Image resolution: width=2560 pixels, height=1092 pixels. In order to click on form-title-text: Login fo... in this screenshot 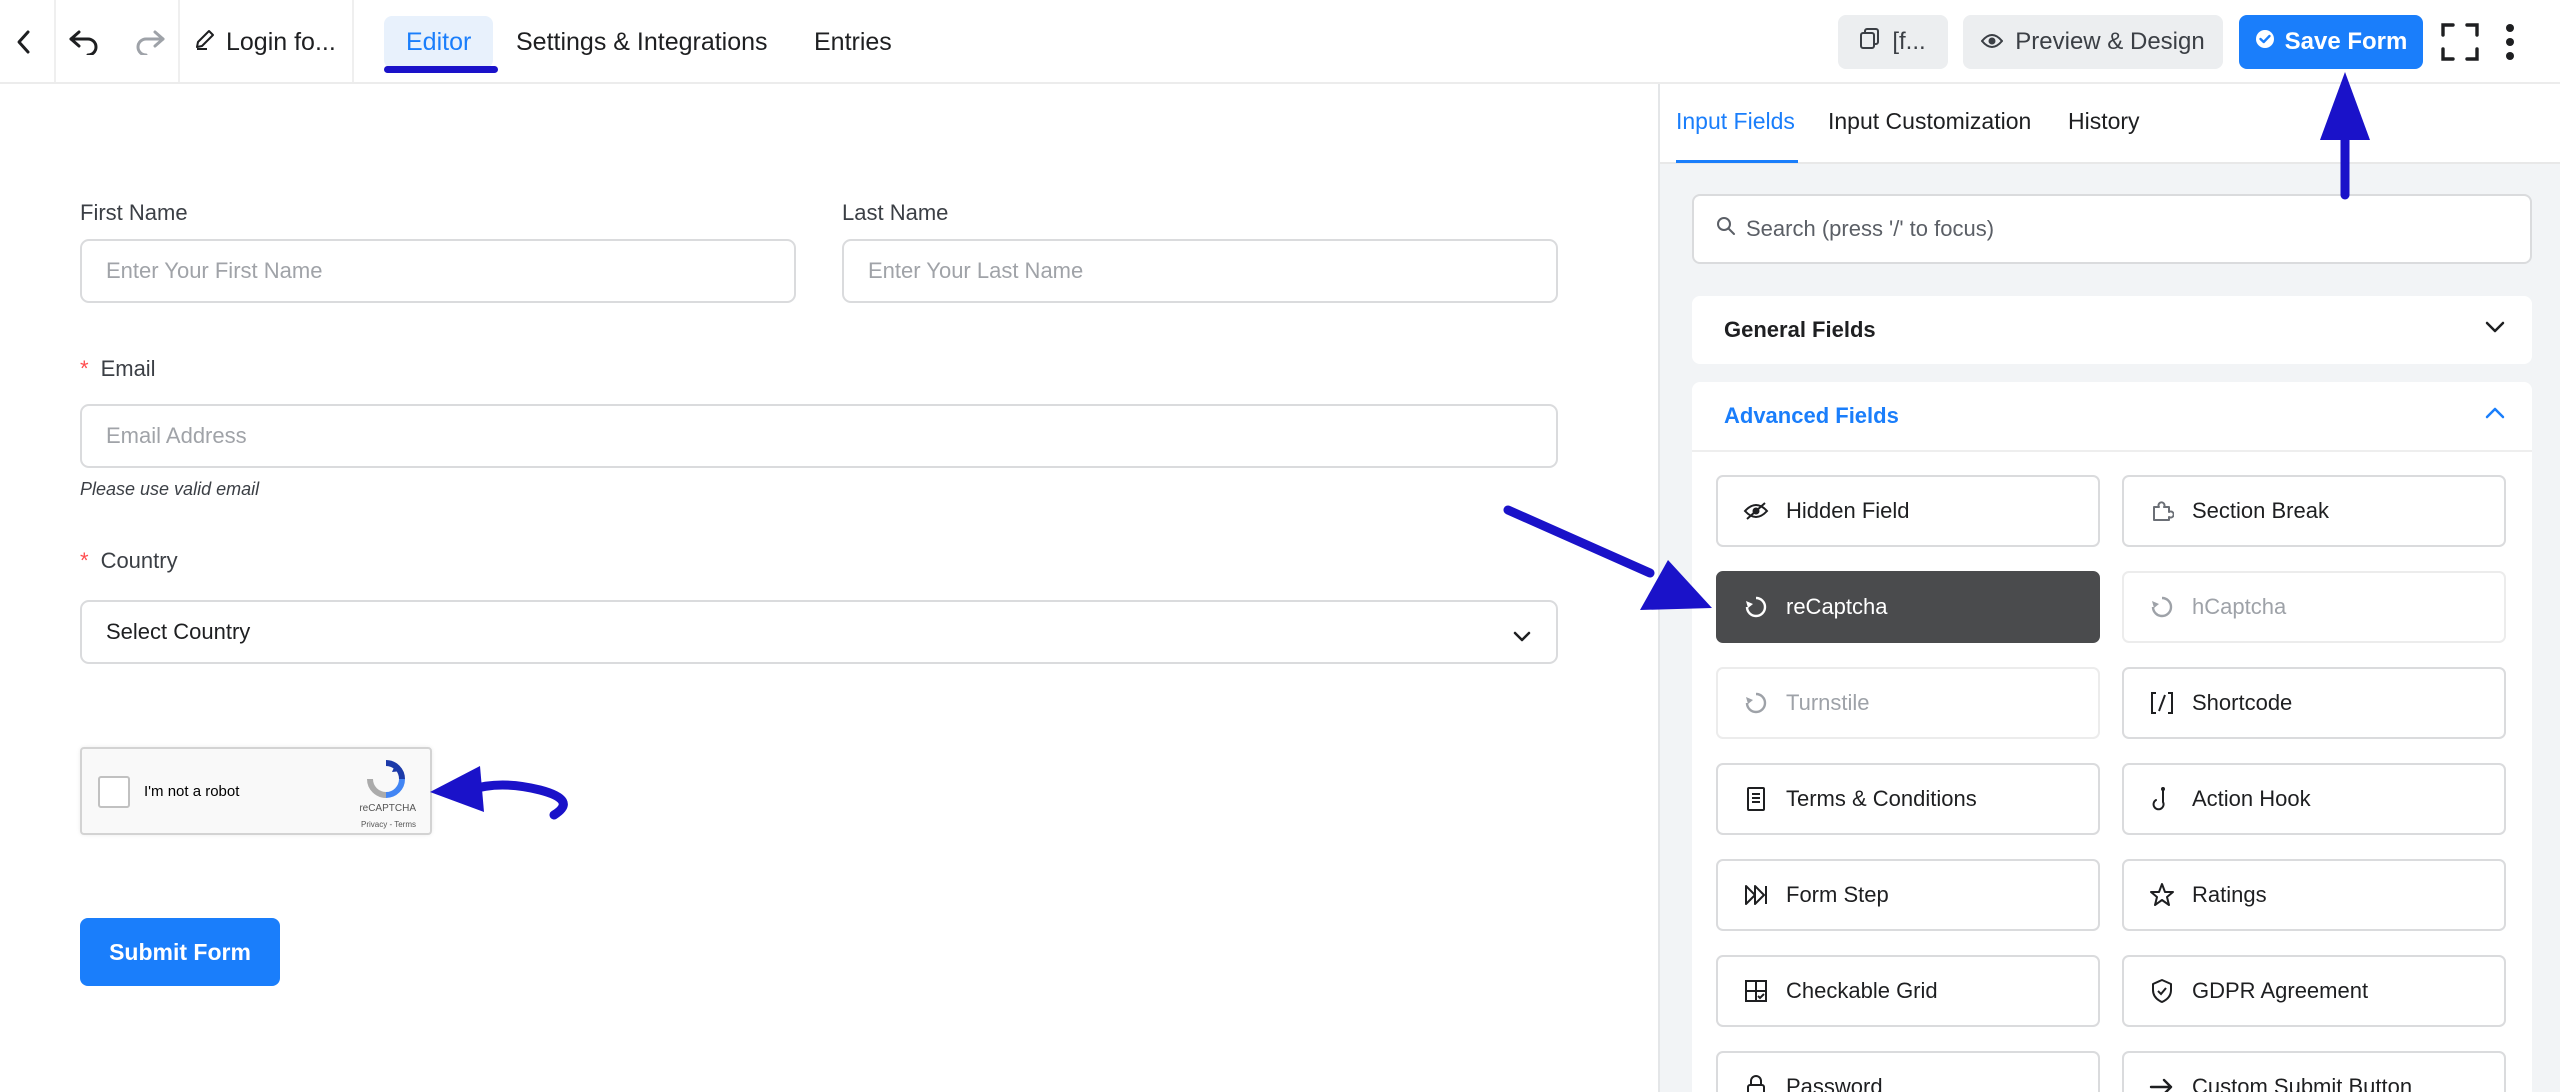, I will do `click(281, 41)`.